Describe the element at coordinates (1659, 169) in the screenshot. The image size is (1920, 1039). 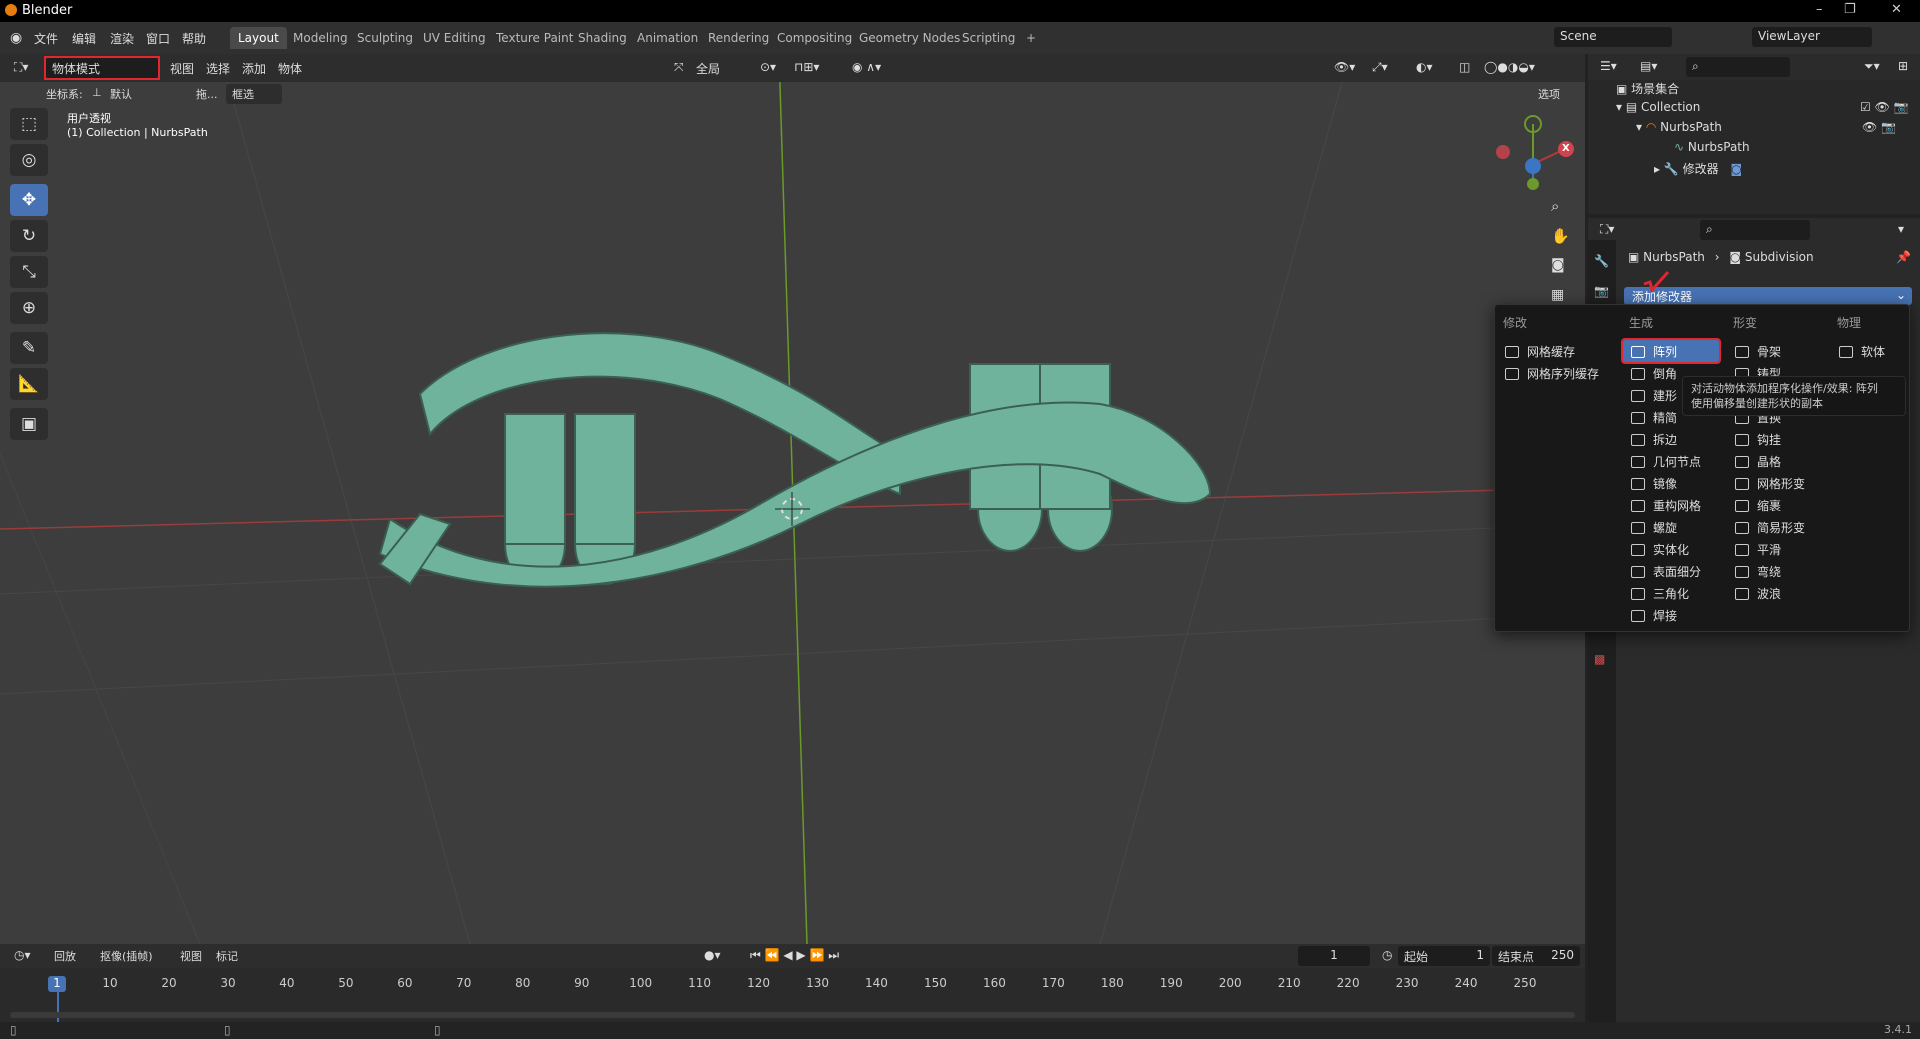
I see `expand-icon: ▸` at that location.